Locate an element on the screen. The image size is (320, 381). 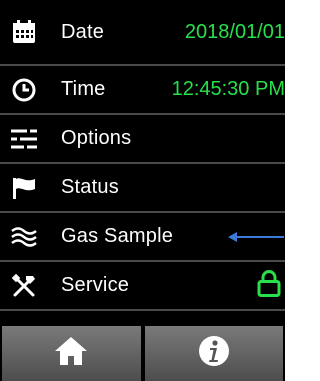
time-value: 12:45:30 PM is located at coordinates (228, 89).